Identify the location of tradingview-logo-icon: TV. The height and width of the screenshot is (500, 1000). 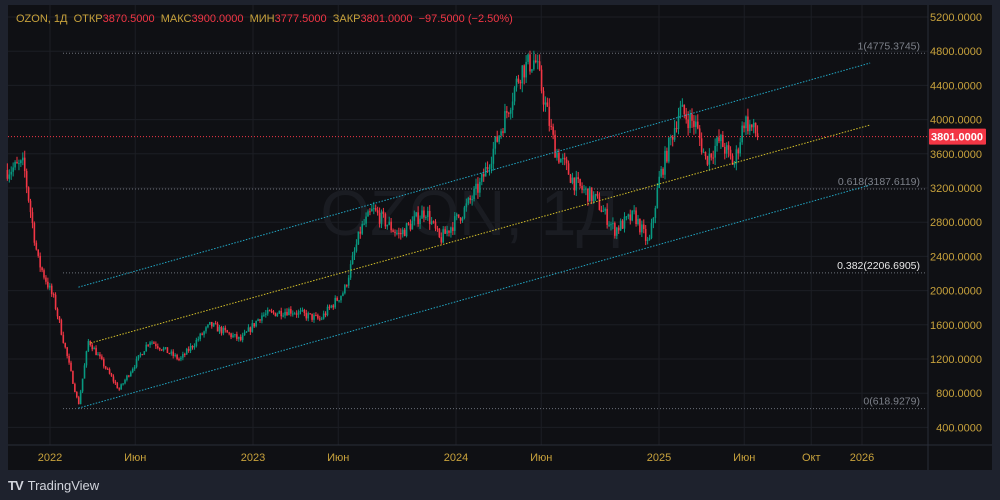
(16, 485).